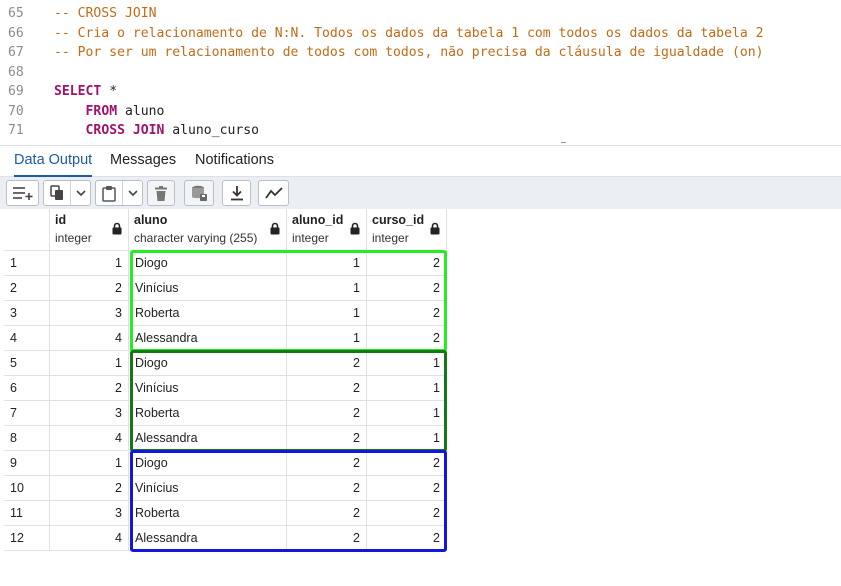 Image resolution: width=841 pixels, height=586 pixels. Describe the element at coordinates (407, 230) in the screenshot. I see `column-header-curso-id: curso_id integer` at that location.